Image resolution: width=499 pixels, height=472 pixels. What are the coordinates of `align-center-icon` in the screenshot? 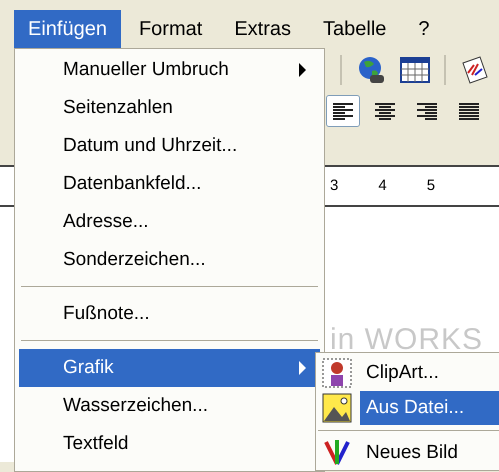 It's located at (385, 111).